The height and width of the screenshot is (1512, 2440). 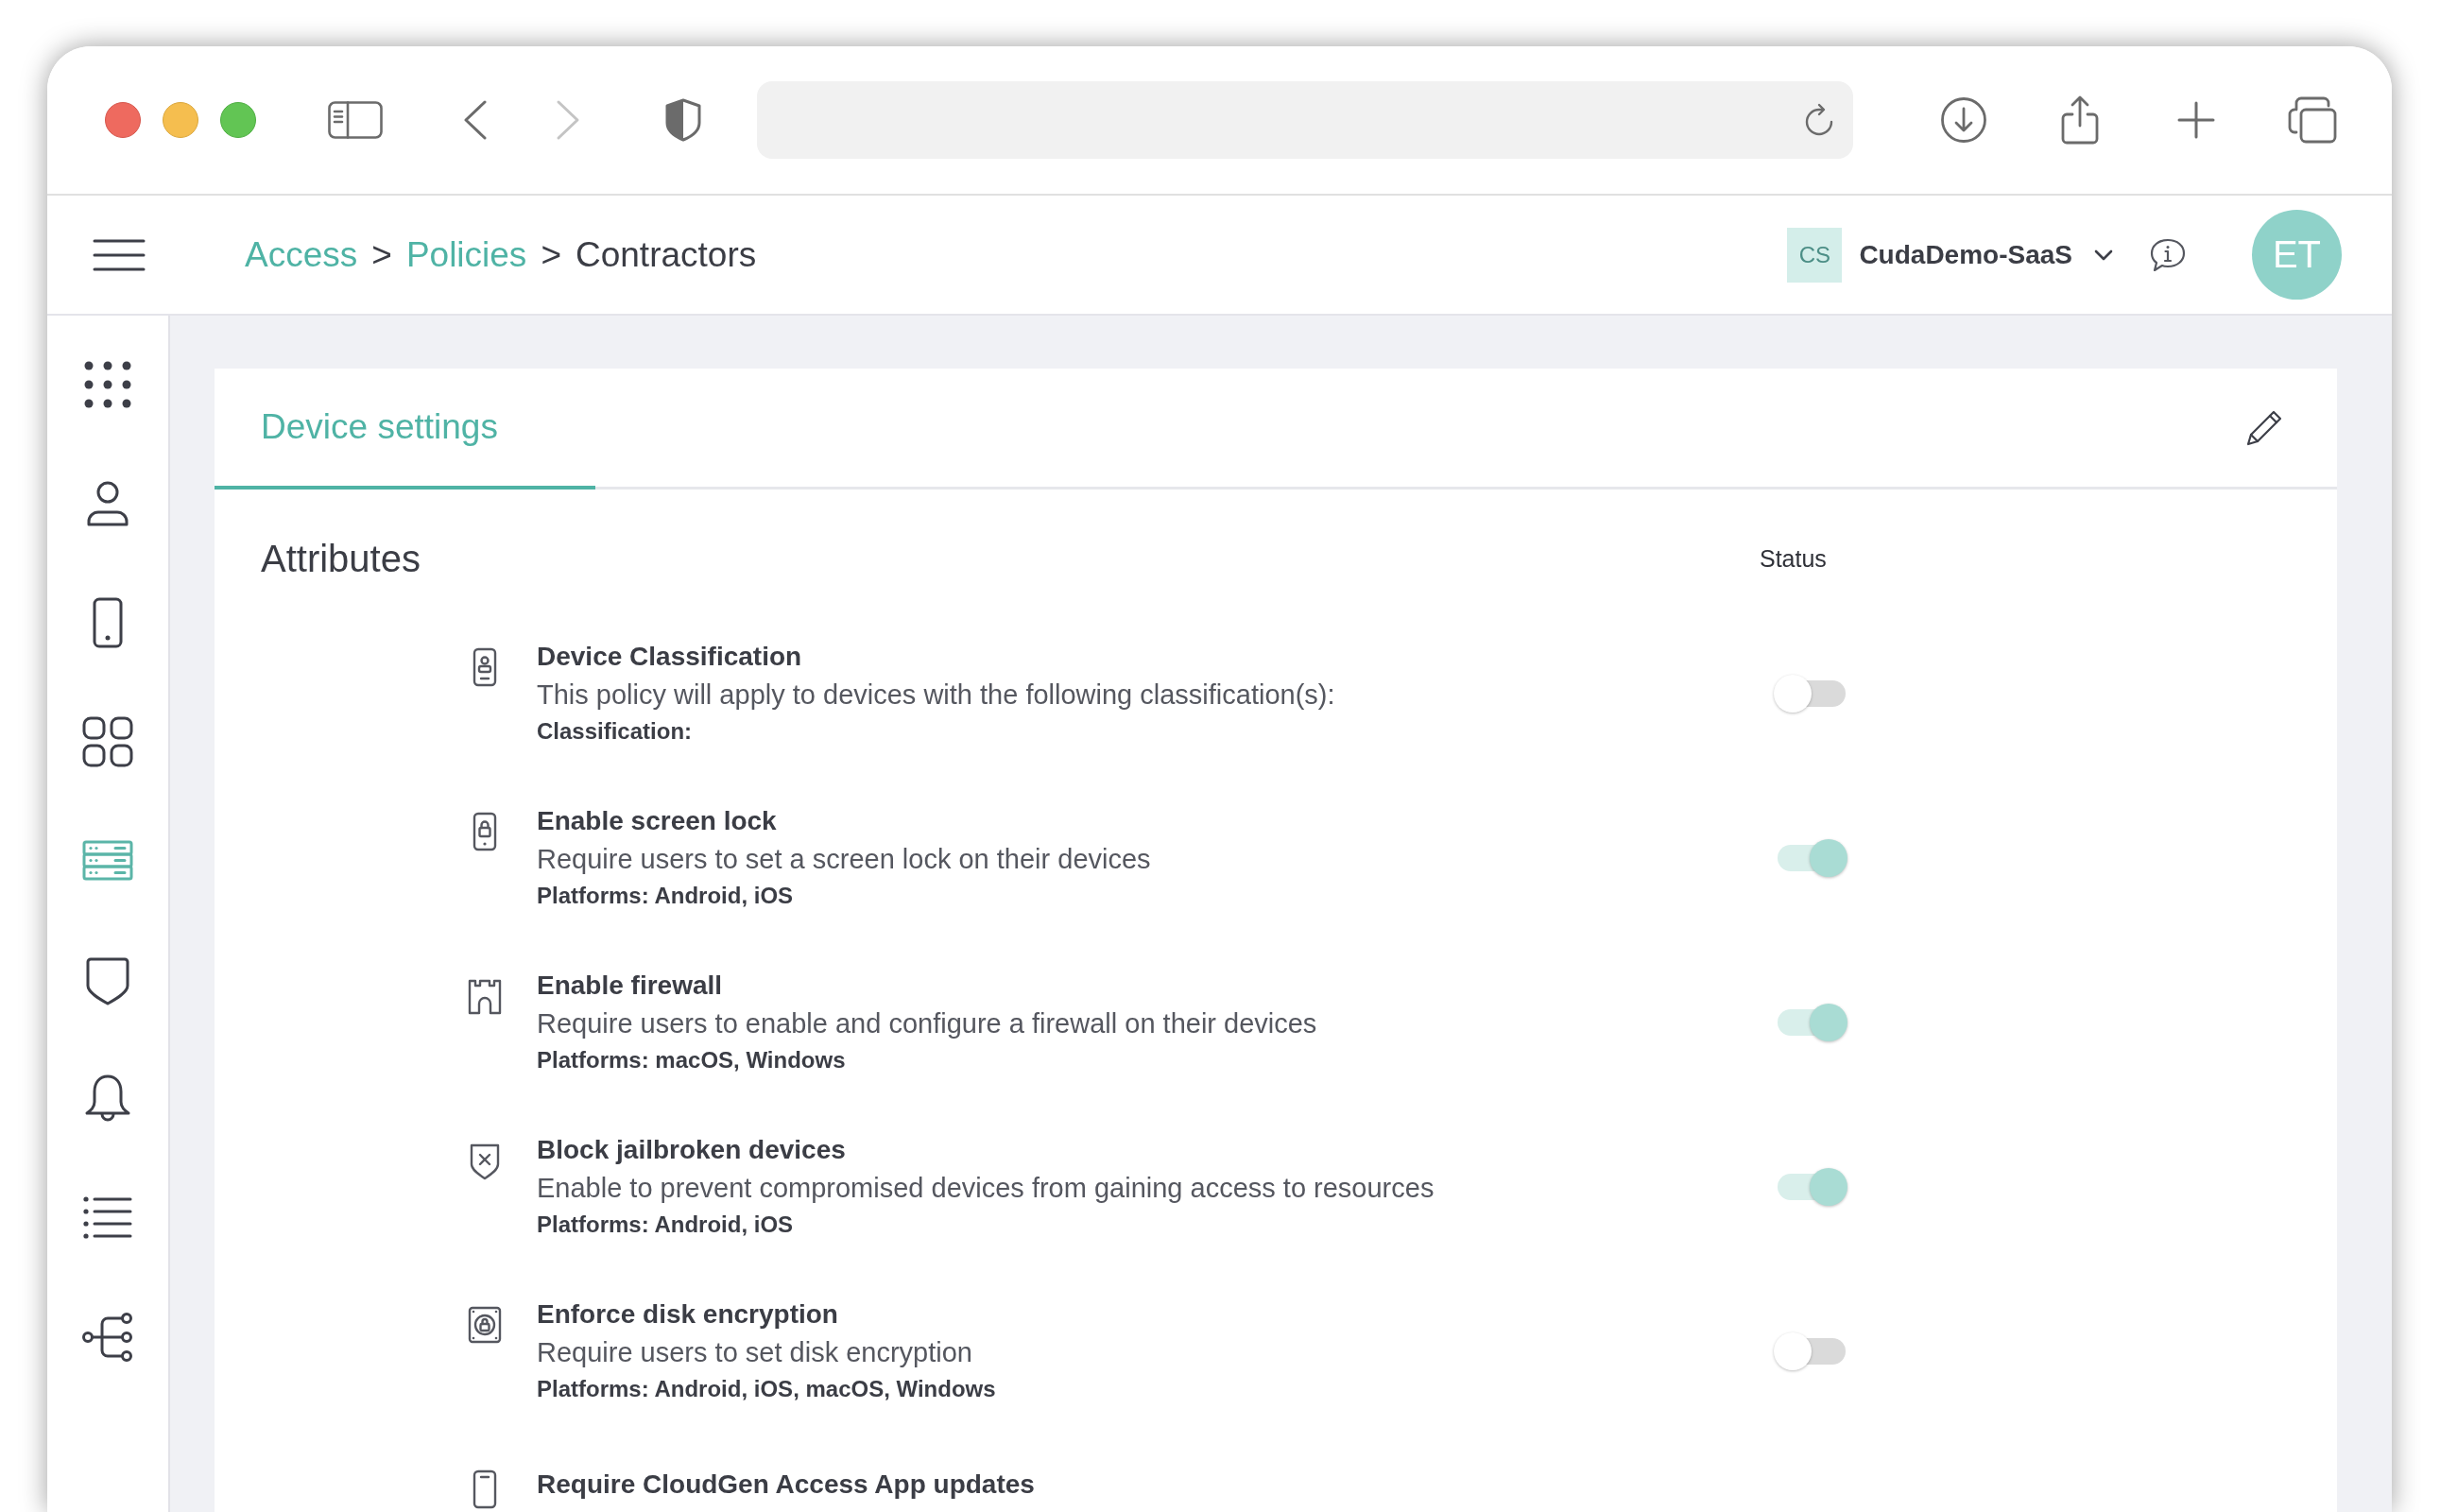 What do you see at coordinates (986, 1188) in the screenshot?
I see `attribute-description: Enable to prevent compromised devices from gaining access to resources` at bounding box center [986, 1188].